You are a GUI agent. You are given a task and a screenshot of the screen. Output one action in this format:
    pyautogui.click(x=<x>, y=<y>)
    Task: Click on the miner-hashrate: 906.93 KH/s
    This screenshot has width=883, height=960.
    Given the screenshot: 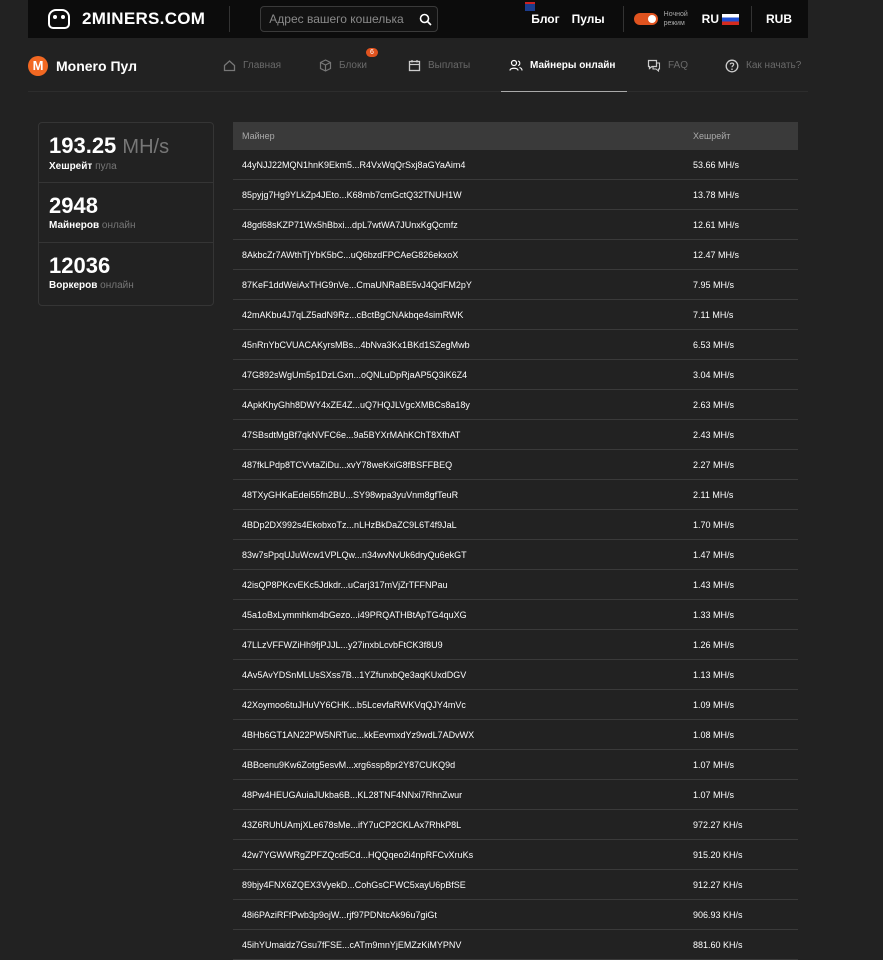 What is the action you would take?
    pyautogui.click(x=718, y=914)
    